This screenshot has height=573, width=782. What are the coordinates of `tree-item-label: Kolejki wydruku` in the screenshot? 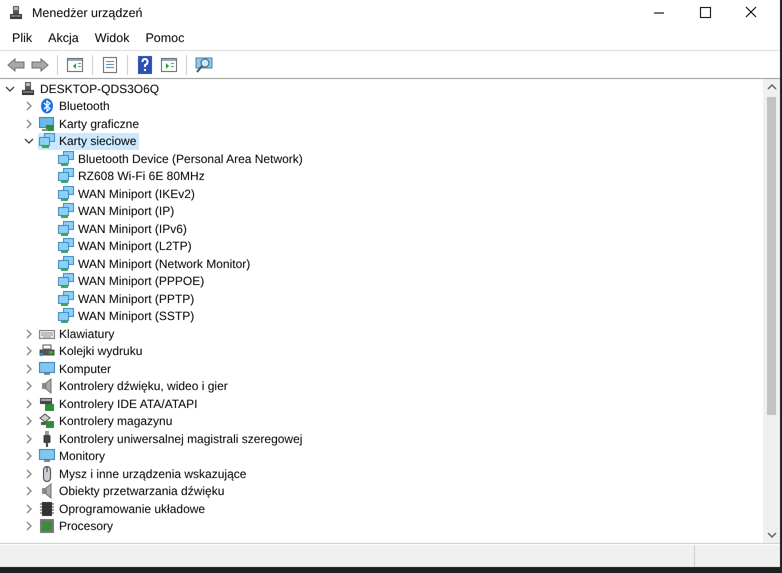 It's located at (100, 351).